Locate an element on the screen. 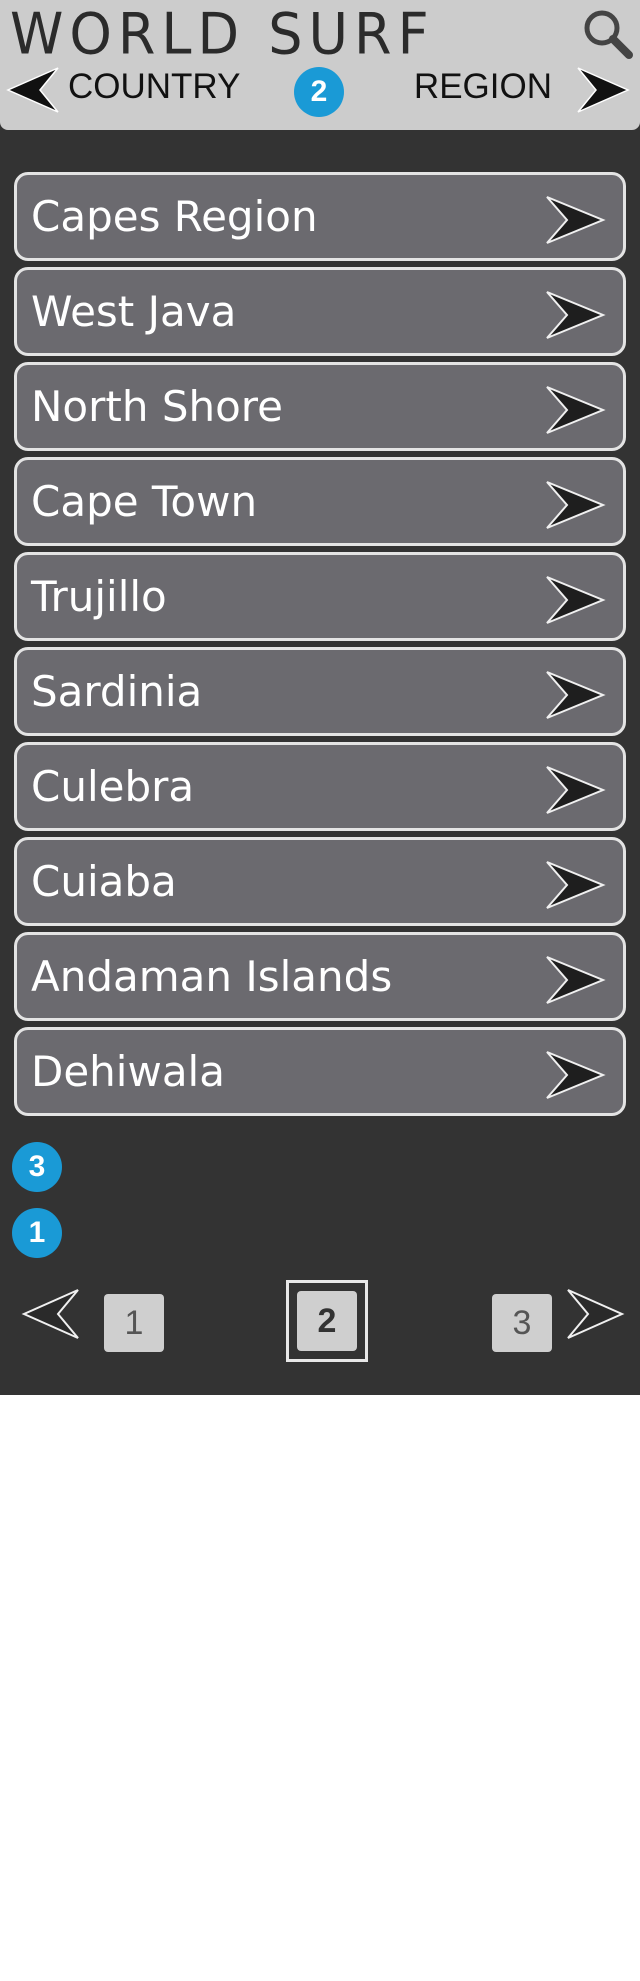  magnifier-icon is located at coordinates (608, 34).